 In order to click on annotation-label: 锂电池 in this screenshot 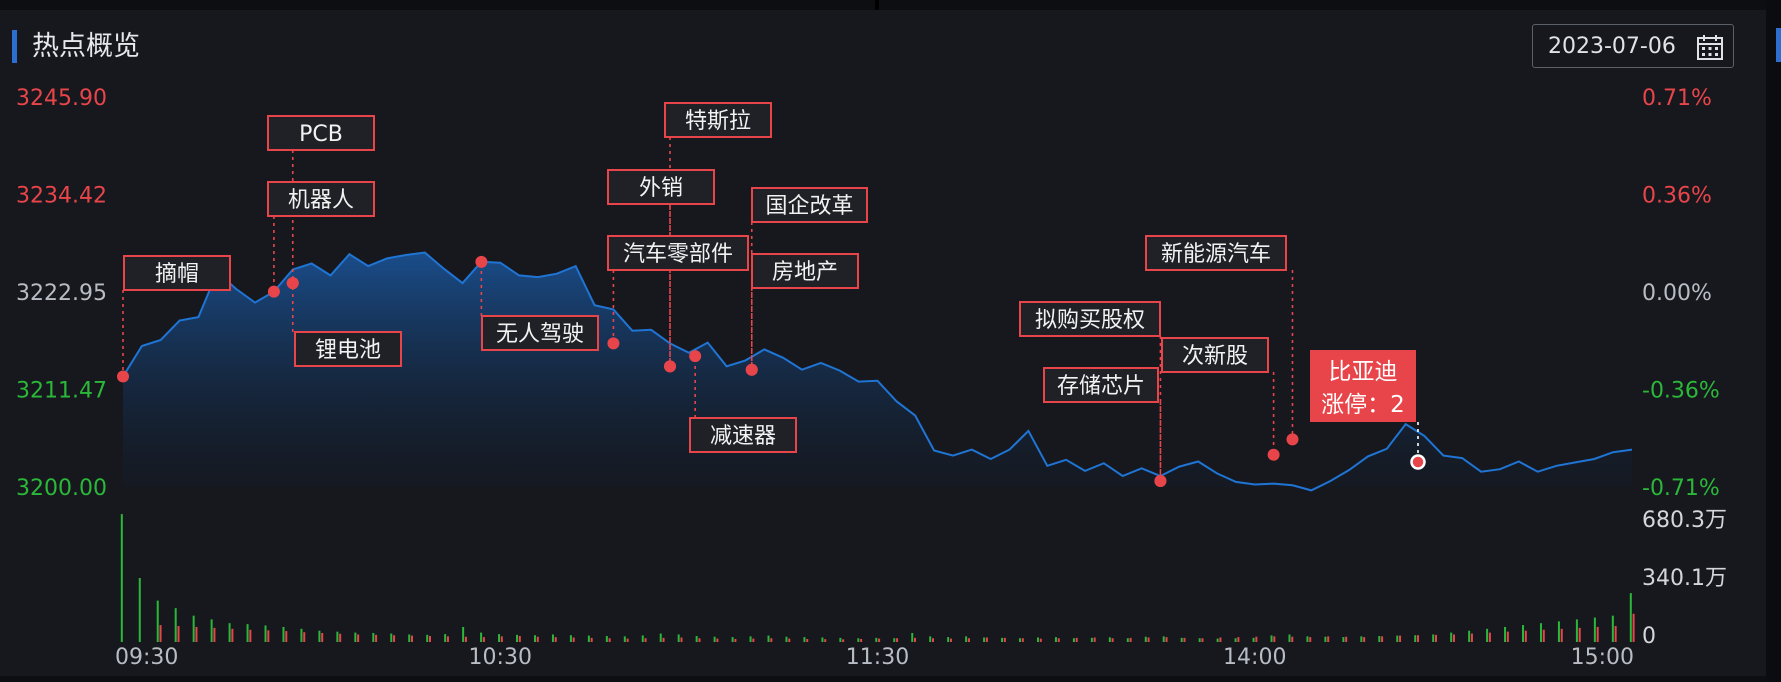, I will do `click(348, 350)`.